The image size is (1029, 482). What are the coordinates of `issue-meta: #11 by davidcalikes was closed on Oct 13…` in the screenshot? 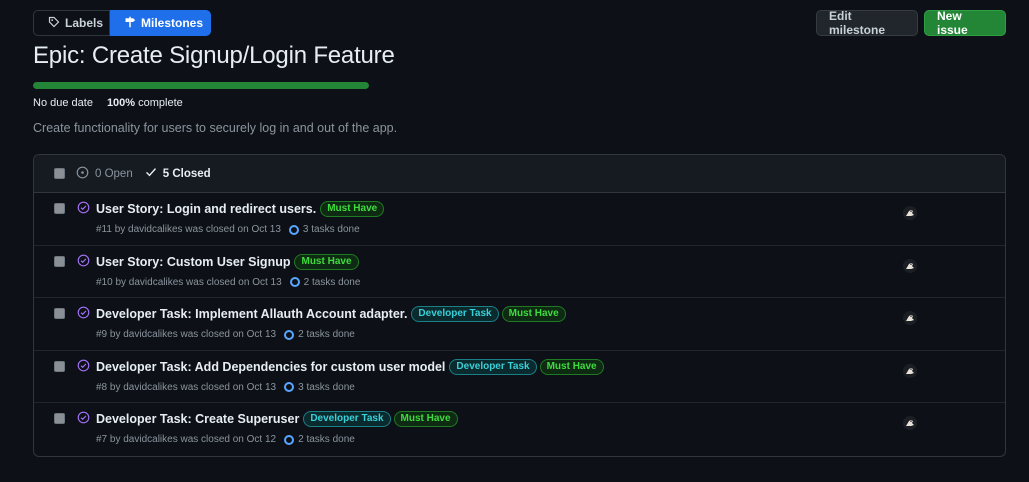 It's located at (228, 229).